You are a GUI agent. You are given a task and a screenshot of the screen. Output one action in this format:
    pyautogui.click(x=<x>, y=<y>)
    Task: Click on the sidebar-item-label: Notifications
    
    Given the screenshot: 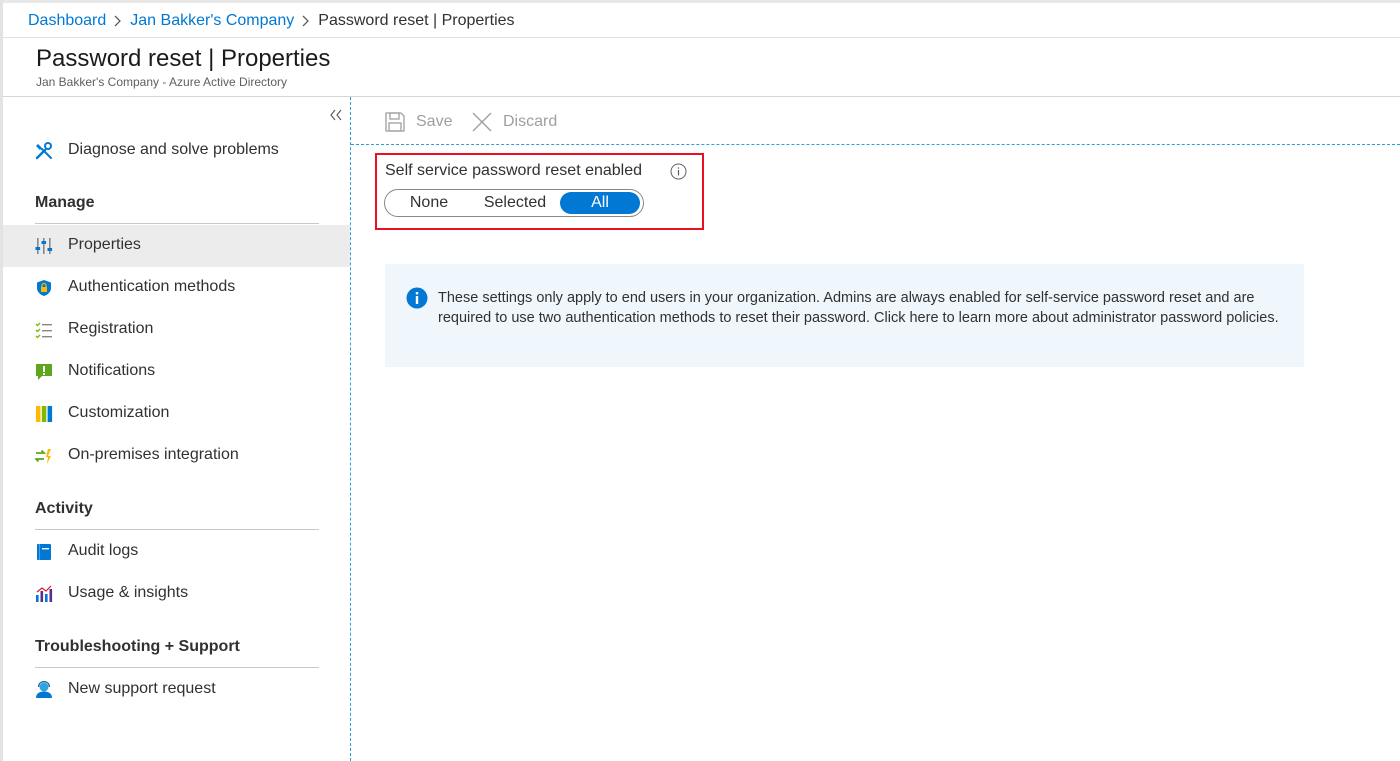 What is the action you would take?
    pyautogui.click(x=112, y=370)
    